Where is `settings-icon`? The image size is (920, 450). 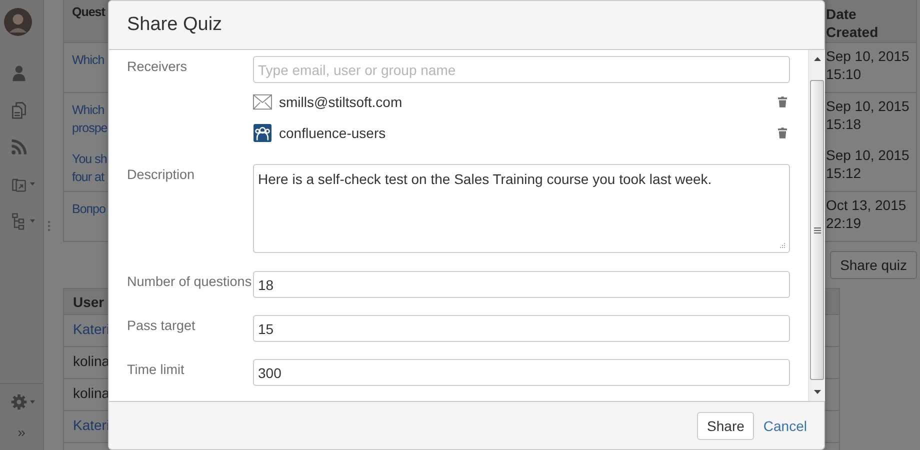
settings-icon is located at coordinates (19, 402).